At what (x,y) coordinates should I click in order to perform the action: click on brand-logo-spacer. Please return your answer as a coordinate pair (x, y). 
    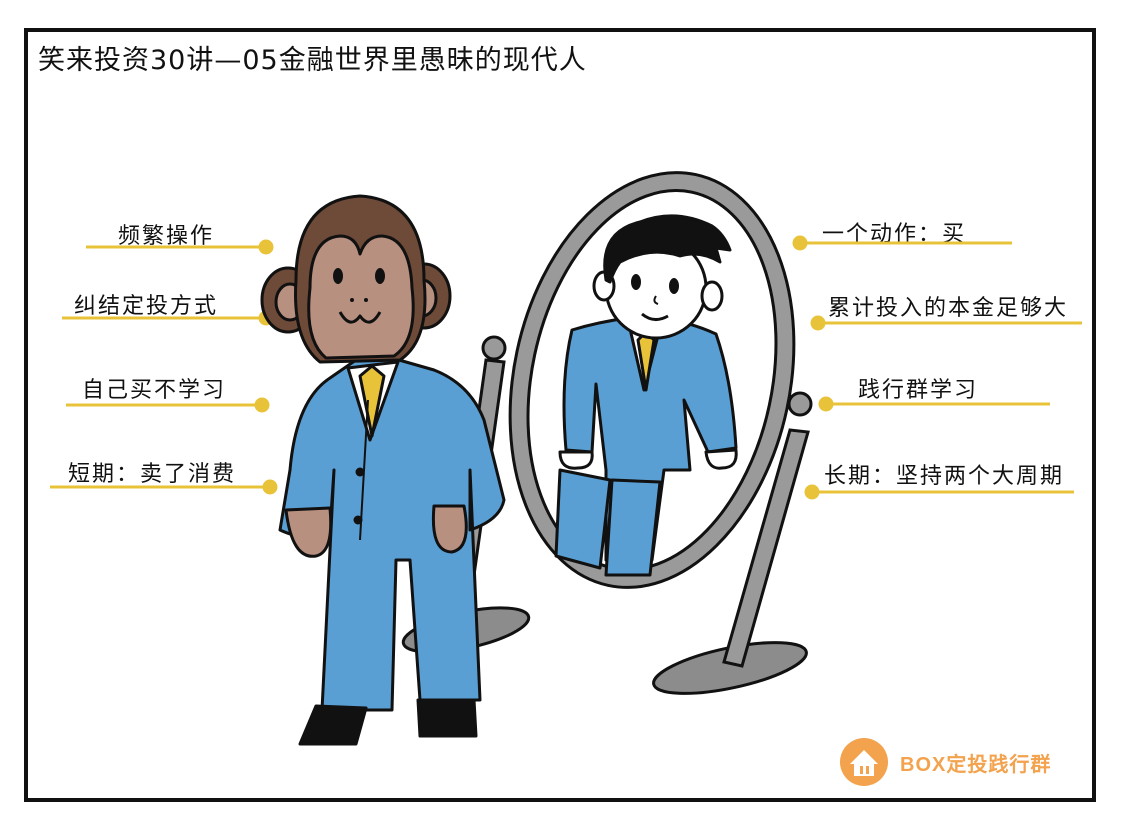
    Looking at the image, I should click on (864, 762).